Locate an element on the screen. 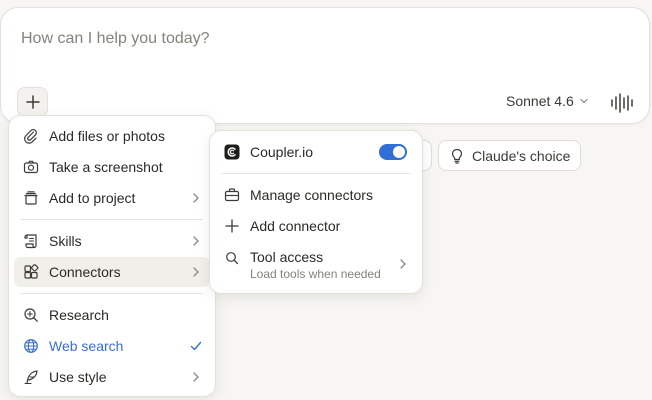 This screenshot has width=652, height=400. add-connector-item: Add connector is located at coordinates (316, 226).